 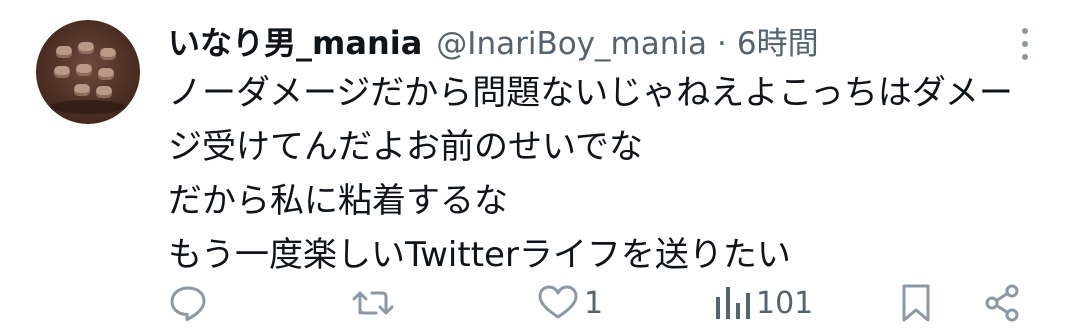 I want to click on share-button, so click(x=1002, y=303).